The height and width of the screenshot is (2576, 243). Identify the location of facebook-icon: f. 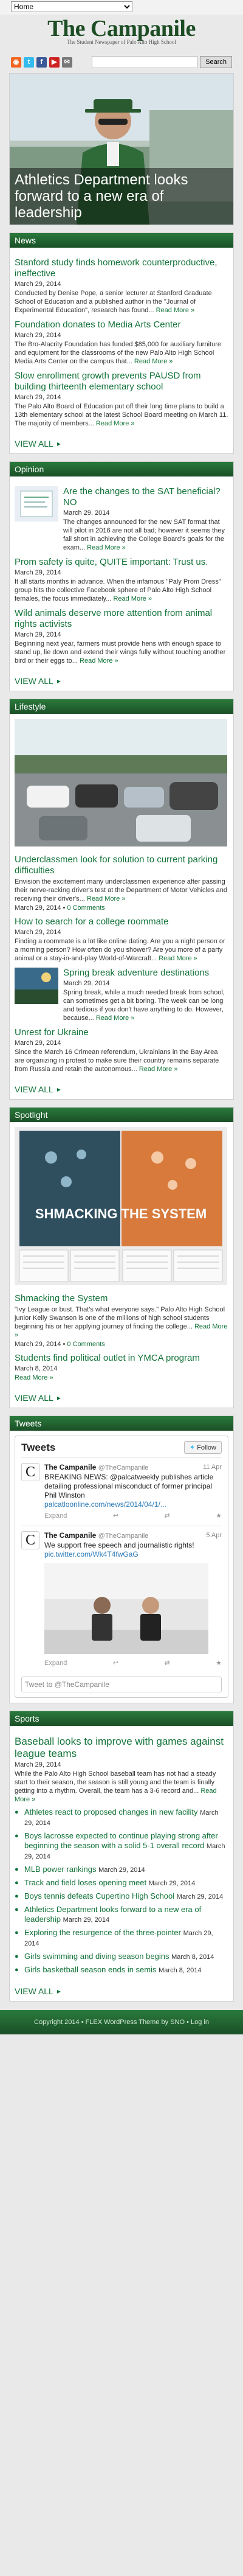
(42, 62).